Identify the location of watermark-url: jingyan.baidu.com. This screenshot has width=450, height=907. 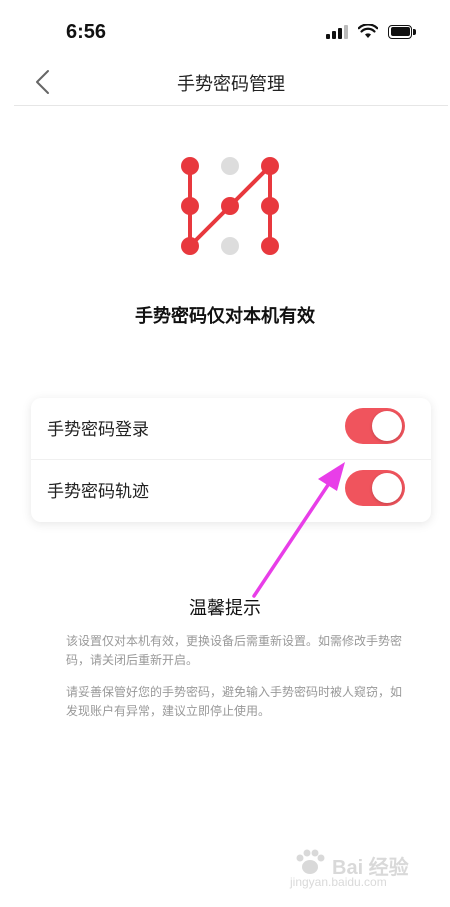
(338, 882).